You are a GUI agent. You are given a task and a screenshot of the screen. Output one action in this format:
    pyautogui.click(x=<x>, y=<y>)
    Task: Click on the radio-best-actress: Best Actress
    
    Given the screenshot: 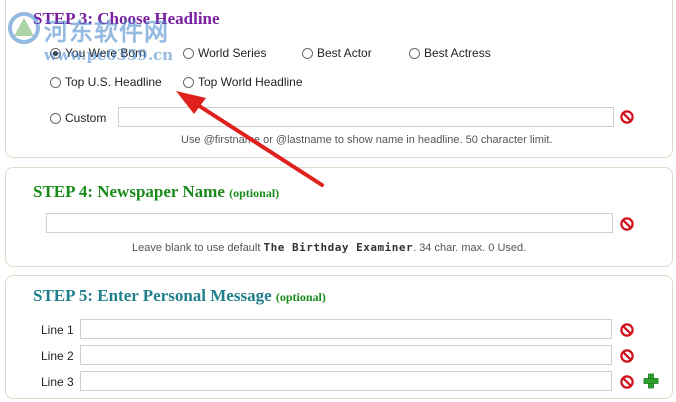 What is the action you would take?
    pyautogui.click(x=450, y=53)
    